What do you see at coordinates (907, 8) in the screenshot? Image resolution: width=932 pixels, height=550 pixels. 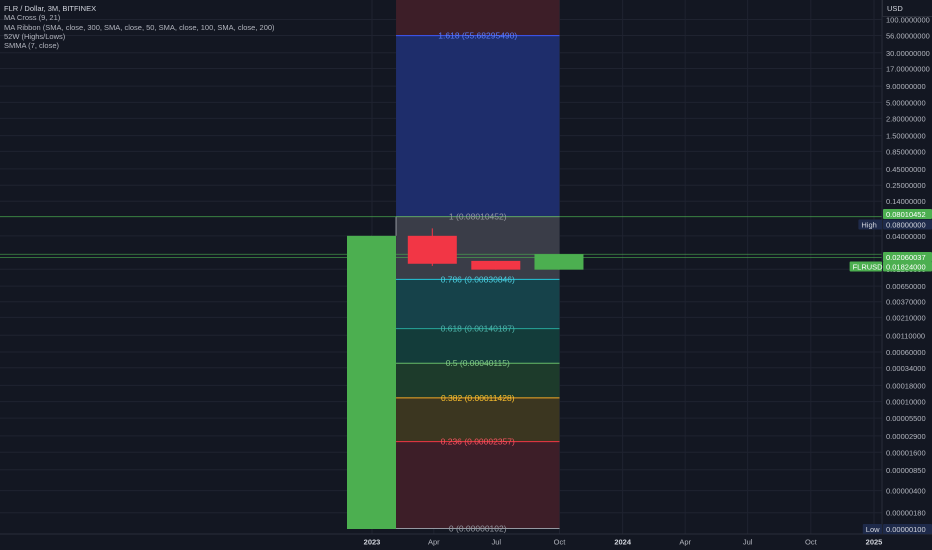 I see `currency-label: USD` at bounding box center [907, 8].